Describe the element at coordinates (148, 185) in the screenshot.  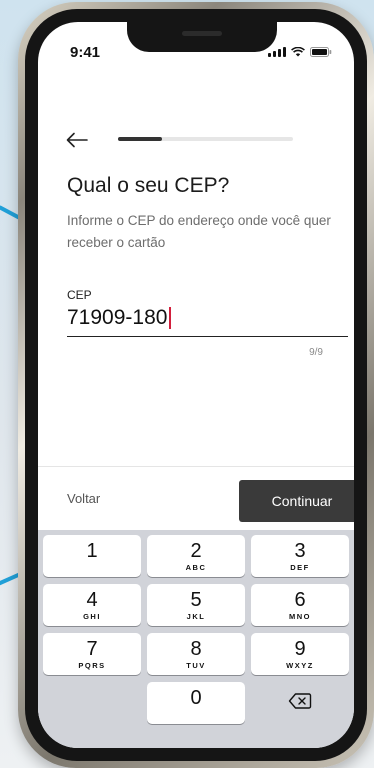
I see `page-title: Qual o seu CEP?` at that location.